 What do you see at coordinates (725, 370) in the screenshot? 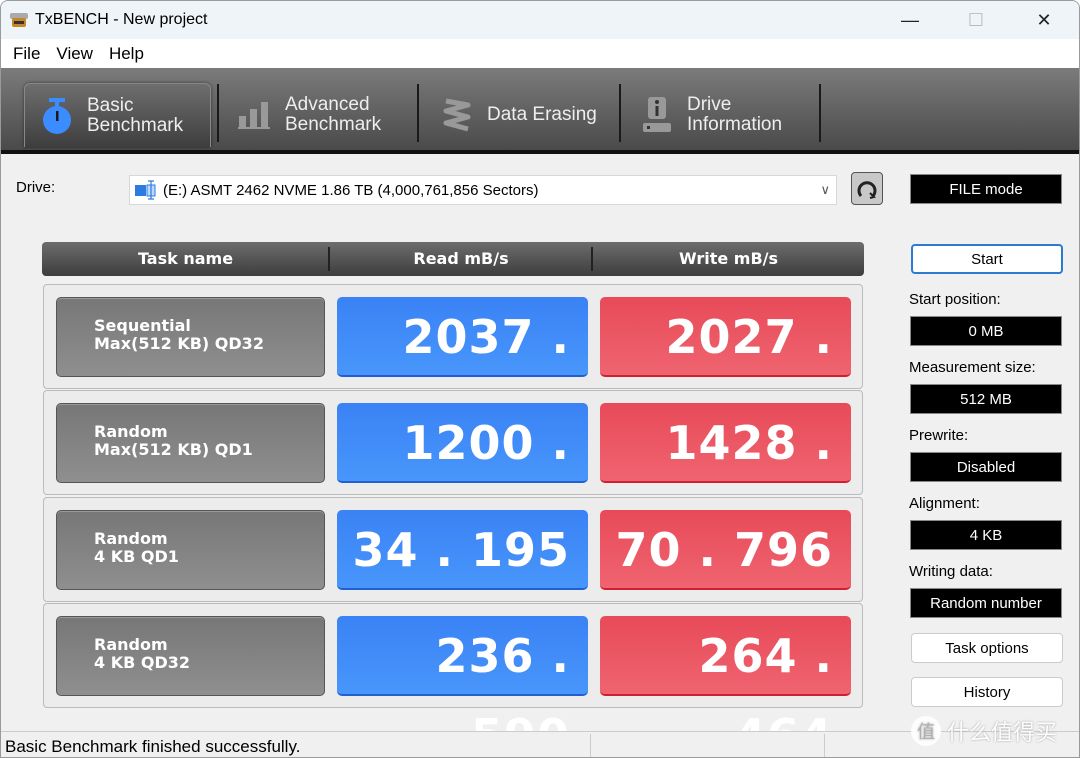
I see `write-value: 2027 . 732` at bounding box center [725, 370].